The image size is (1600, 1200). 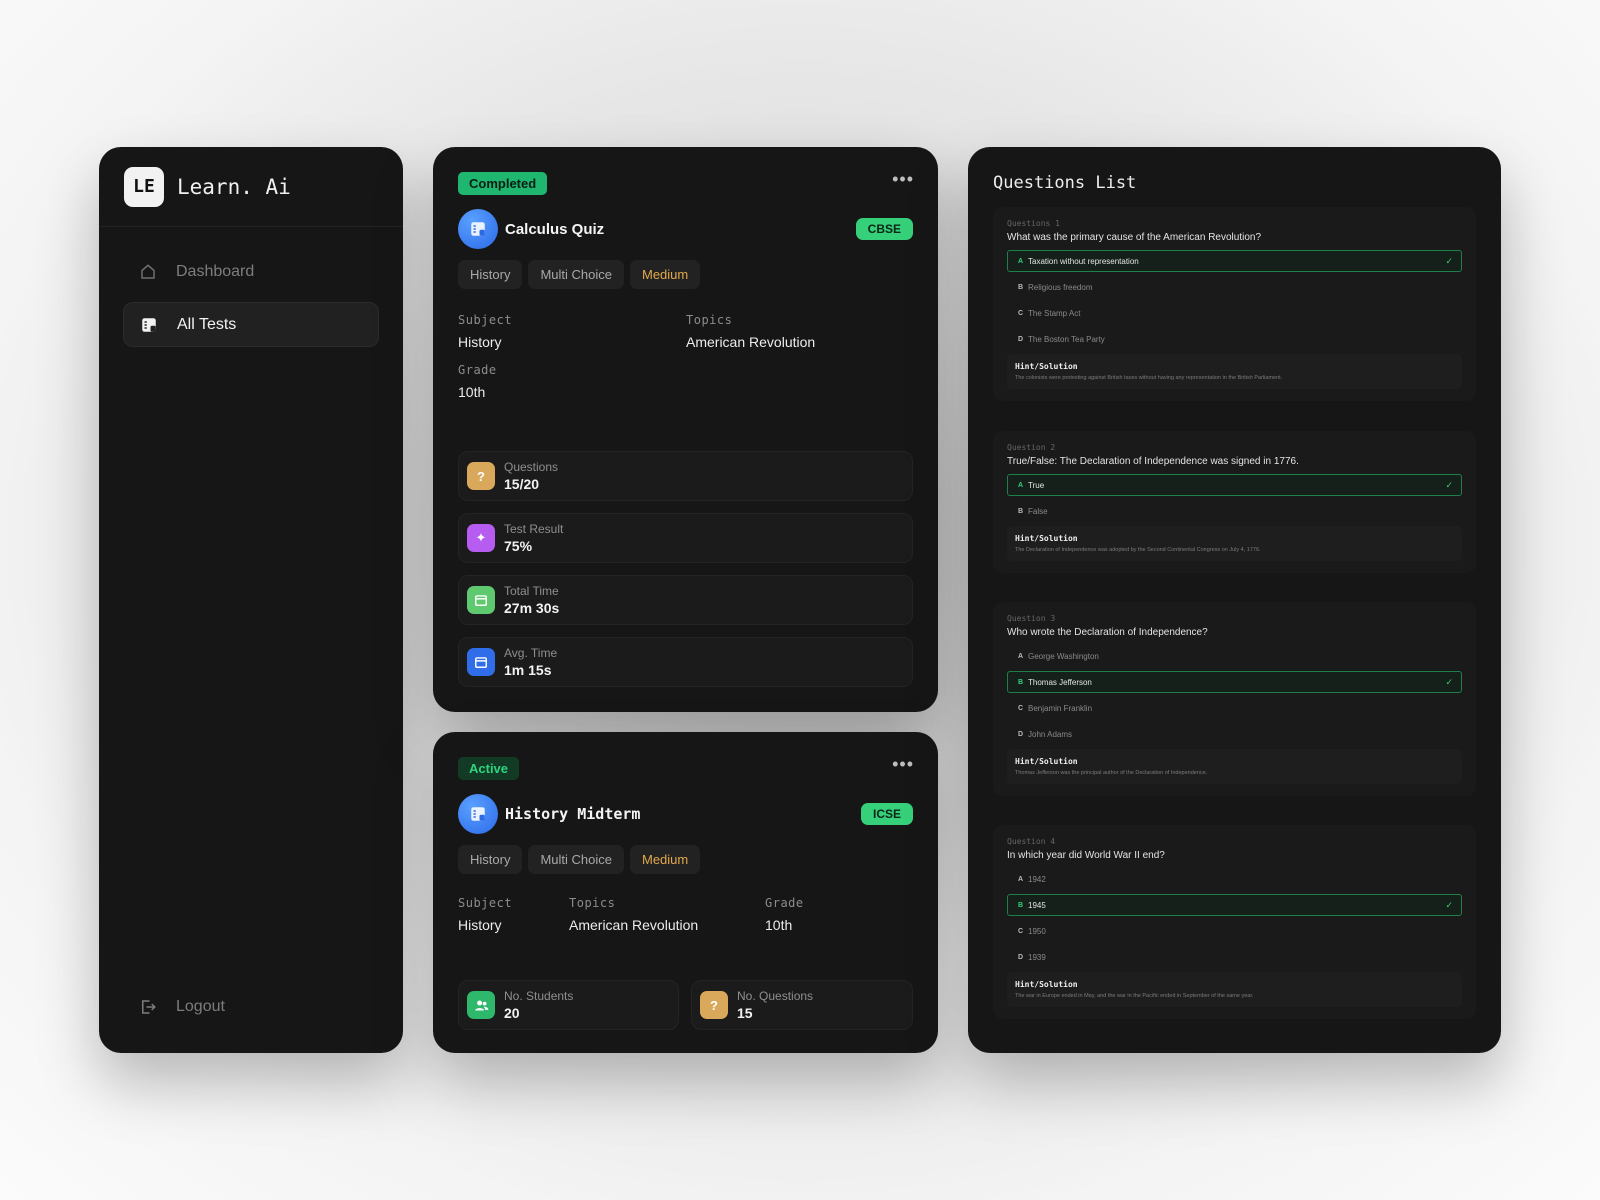 What do you see at coordinates (779, 925) in the screenshot?
I see `grade-value: 10th` at bounding box center [779, 925].